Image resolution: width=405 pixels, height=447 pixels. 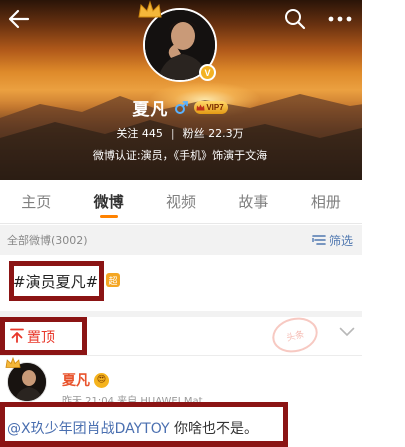 I want to click on verification-text: 微博认证:演员，《手机》饰演于文海, so click(x=180, y=155).